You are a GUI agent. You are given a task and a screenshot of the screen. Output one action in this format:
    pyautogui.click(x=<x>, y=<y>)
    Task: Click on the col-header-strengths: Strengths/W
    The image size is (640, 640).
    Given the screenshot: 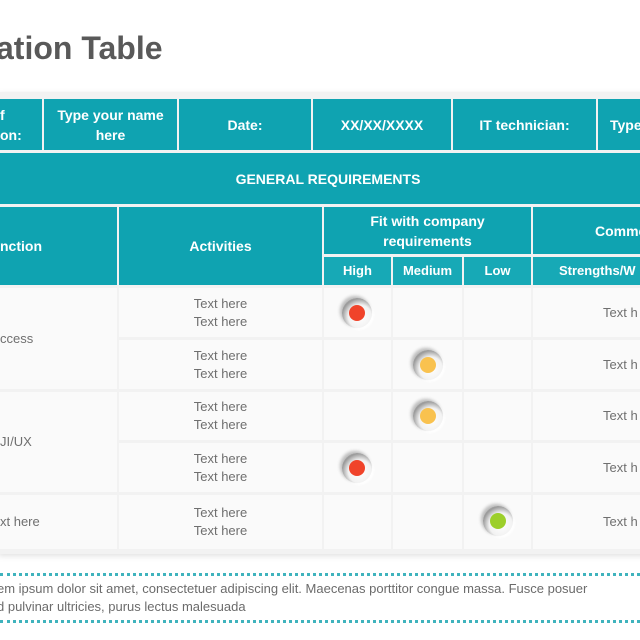 What is the action you would take?
    pyautogui.click(x=586, y=271)
    